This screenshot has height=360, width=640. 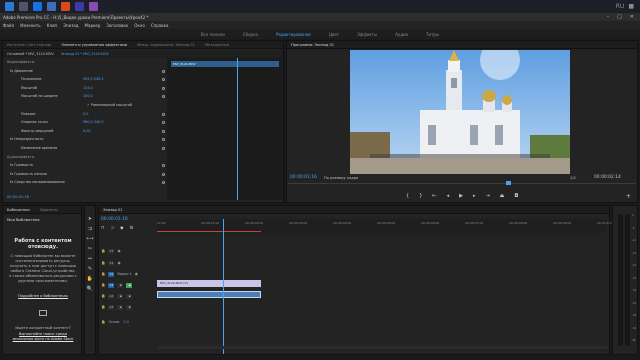 What do you see at coordinates (49, 210) in the screenshot?
I see `tab-effects: Эффекты` at bounding box center [49, 210].